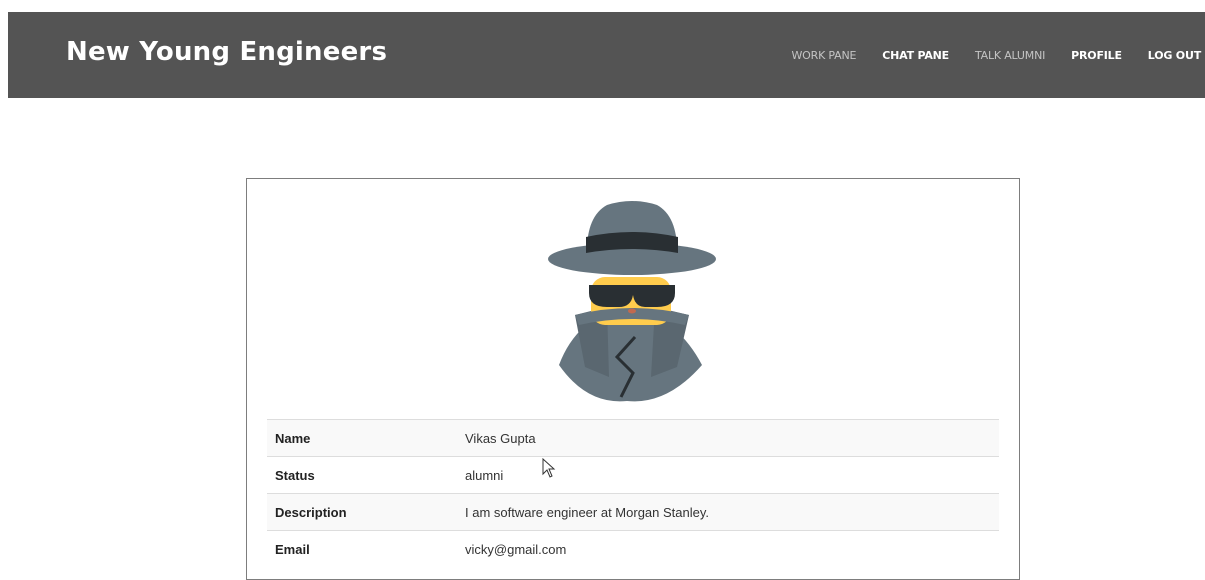 The width and height of the screenshot is (1205, 580). I want to click on mouse-cursor-icon, so click(549, 468).